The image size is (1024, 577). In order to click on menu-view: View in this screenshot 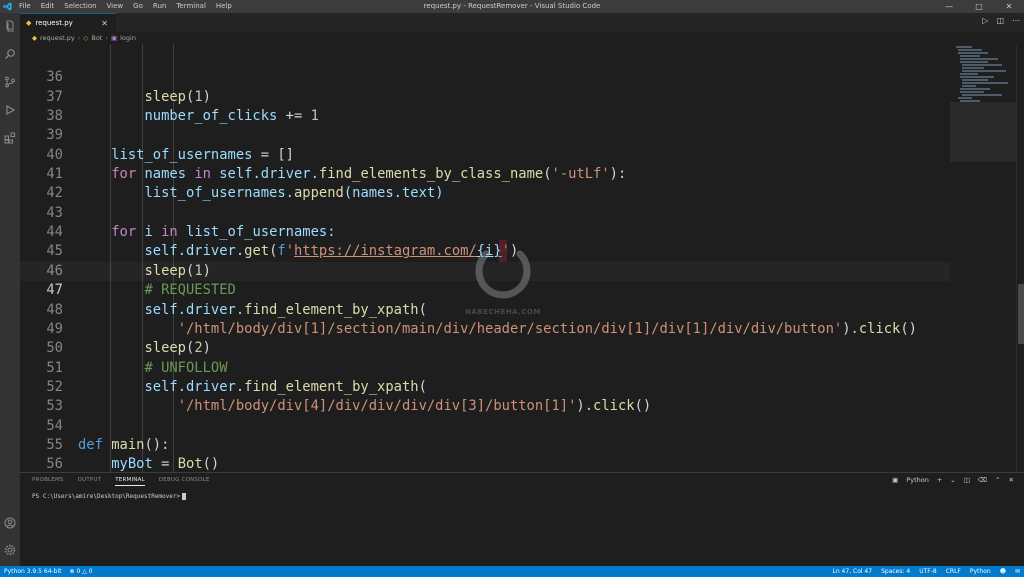, I will do `click(115, 6)`.